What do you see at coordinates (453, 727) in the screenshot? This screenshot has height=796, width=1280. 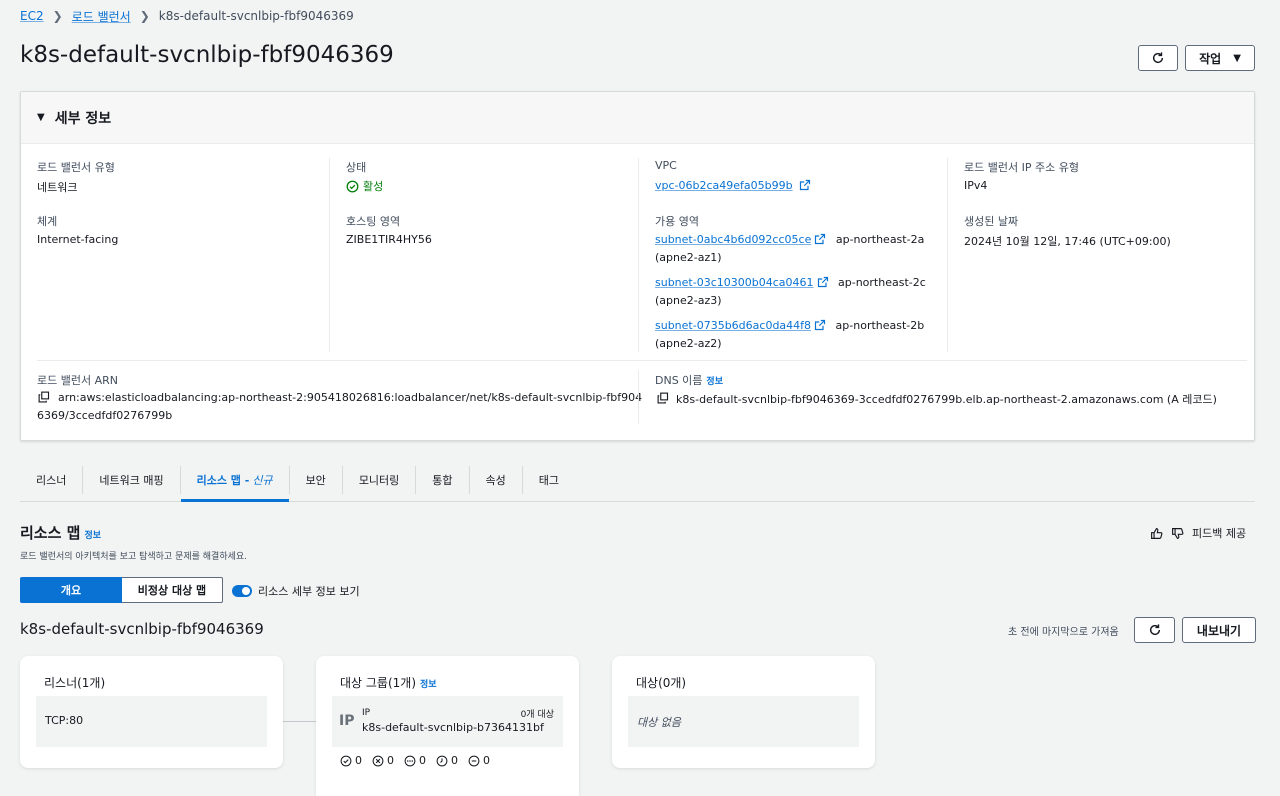 I see `target-group-name: k8s-default-svcnlbip-b7364131bf` at bounding box center [453, 727].